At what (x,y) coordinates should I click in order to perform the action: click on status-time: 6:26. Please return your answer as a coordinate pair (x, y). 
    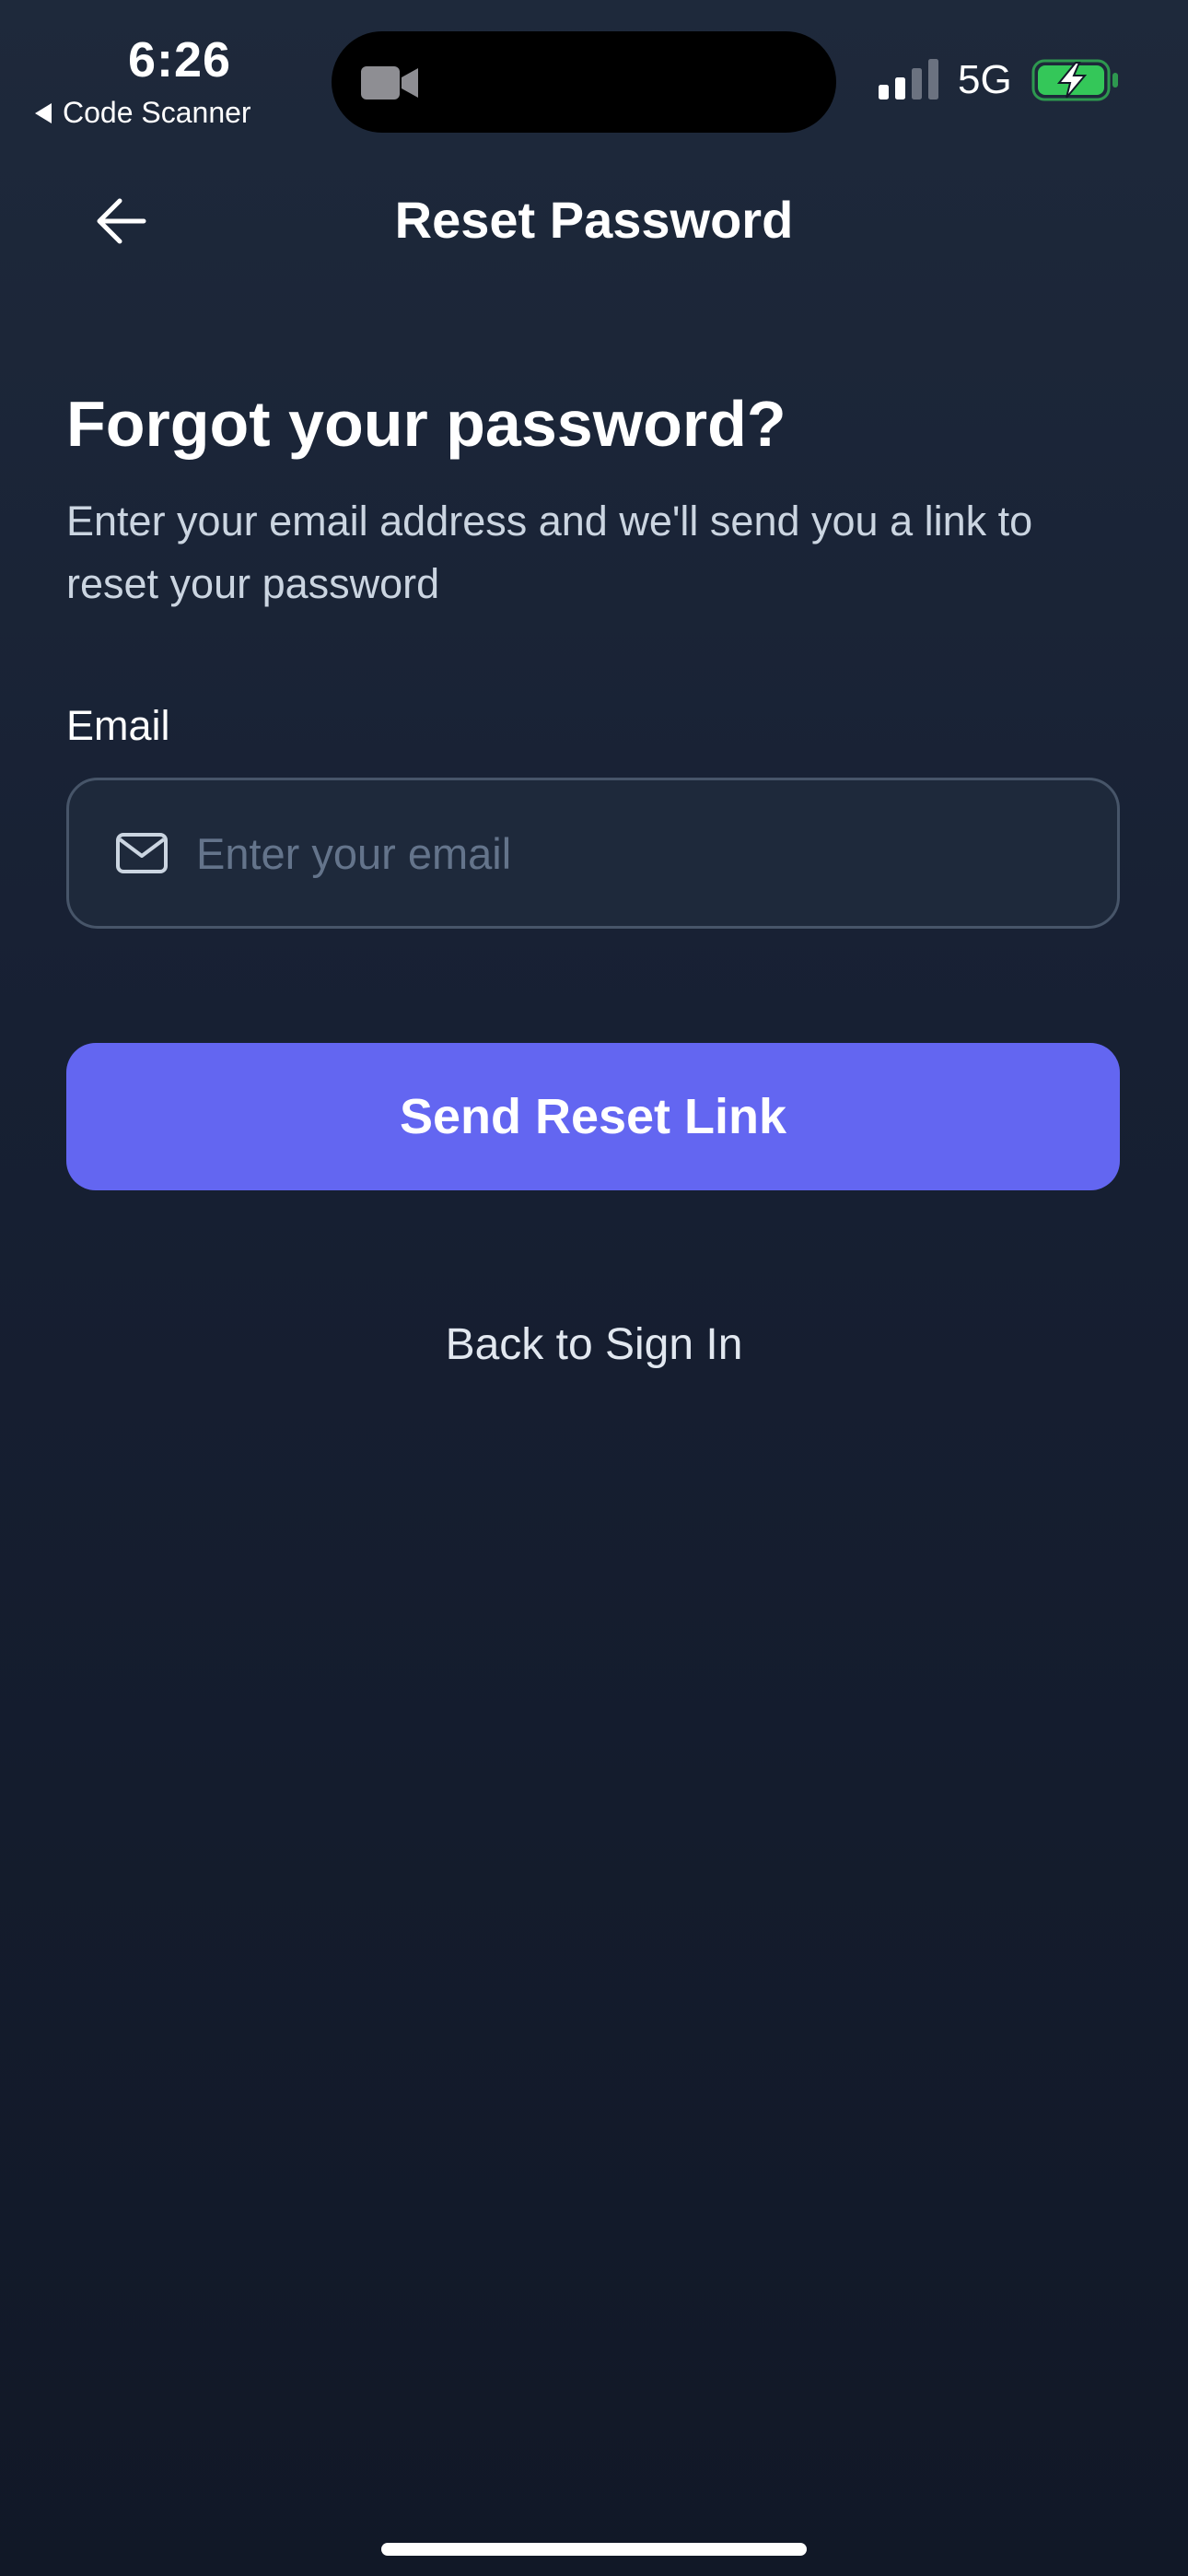
    Looking at the image, I should click on (179, 60).